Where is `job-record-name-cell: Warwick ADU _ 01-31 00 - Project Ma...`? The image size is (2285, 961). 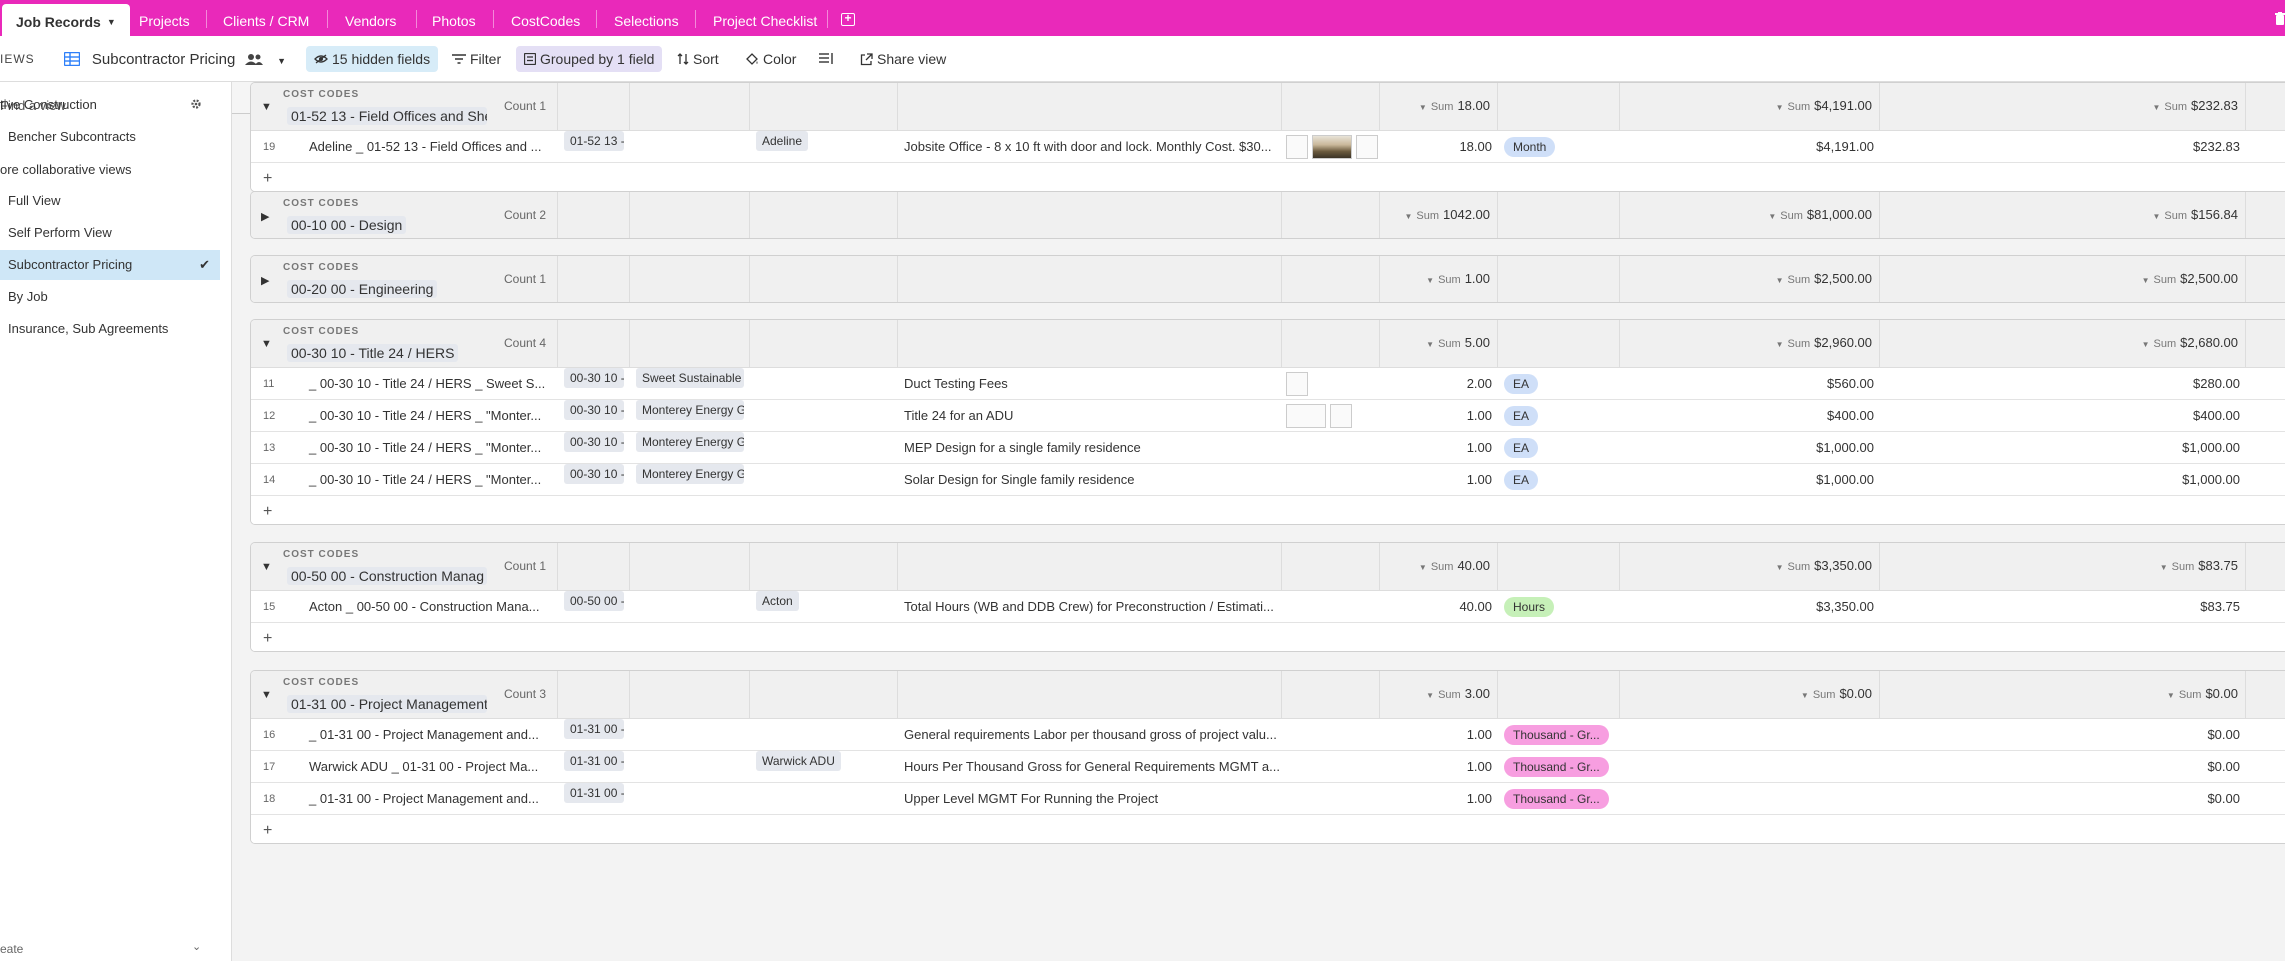 job-record-name-cell: Warwick ADU _ 01-31 00 - Project Ma... is located at coordinates (430, 767).